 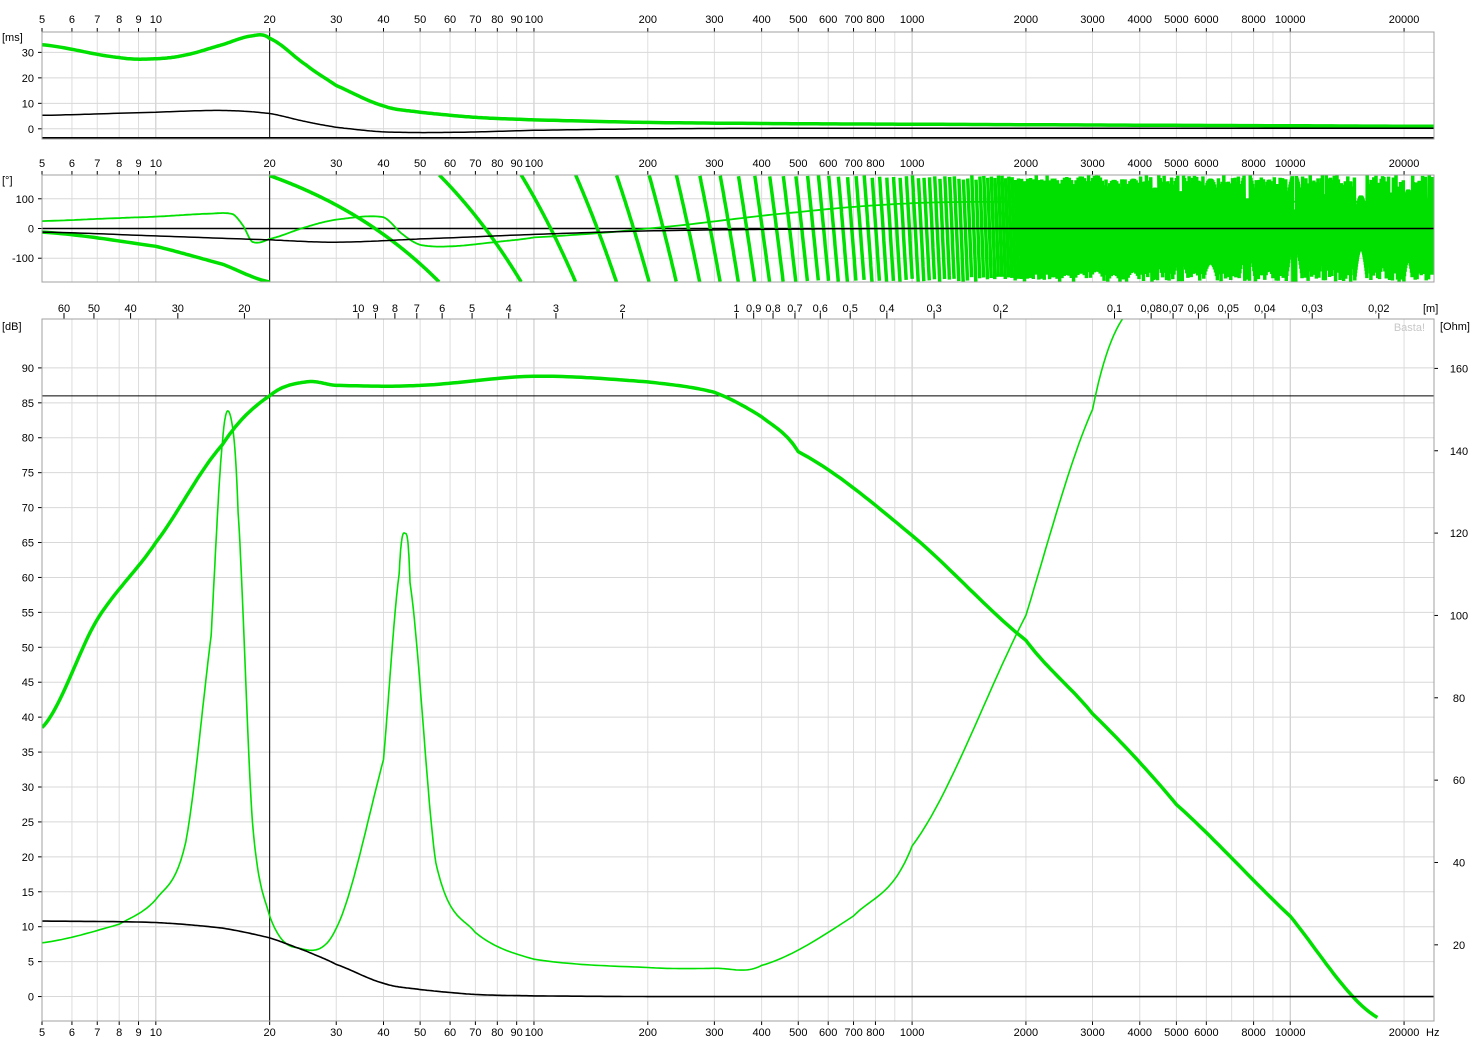 What do you see at coordinates (72, 164) in the screenshot?
I see `x-tick-label: 6` at bounding box center [72, 164].